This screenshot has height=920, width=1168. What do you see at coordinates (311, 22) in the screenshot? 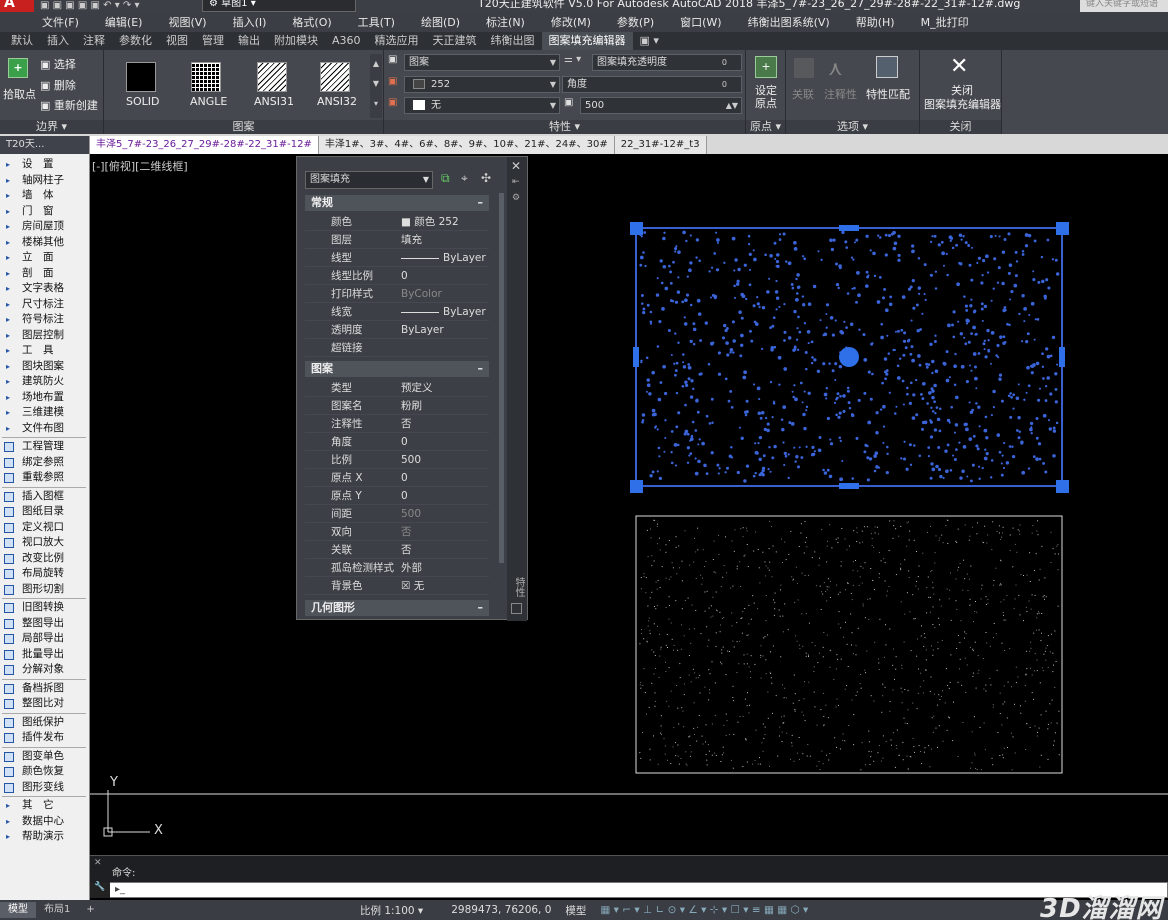
I see `menu-format: 格式(O)` at bounding box center [311, 22].